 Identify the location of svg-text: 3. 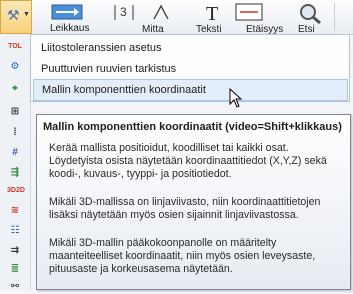
(123, 12).